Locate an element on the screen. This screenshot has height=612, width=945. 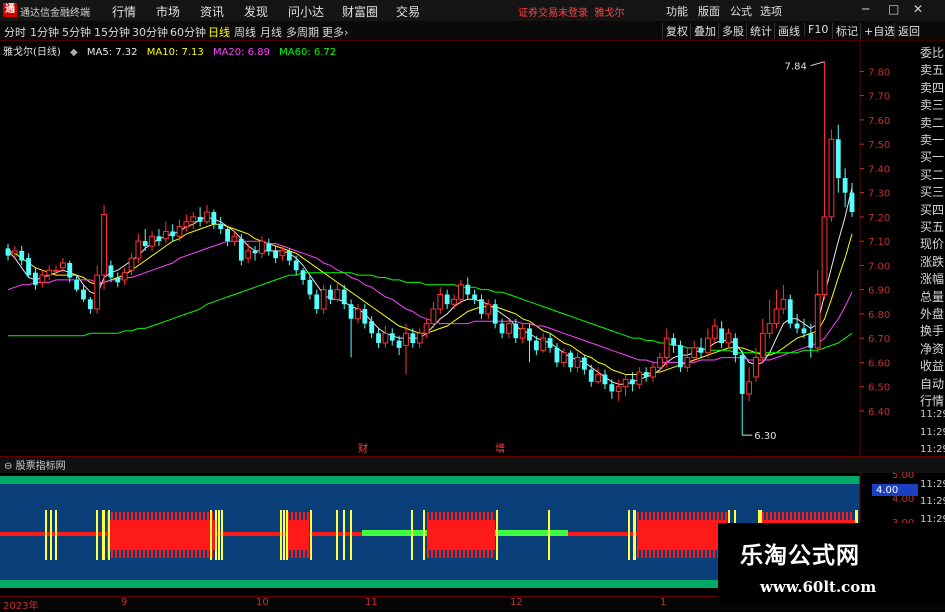
y-tick-label: 7.40 is located at coordinates (879, 169).